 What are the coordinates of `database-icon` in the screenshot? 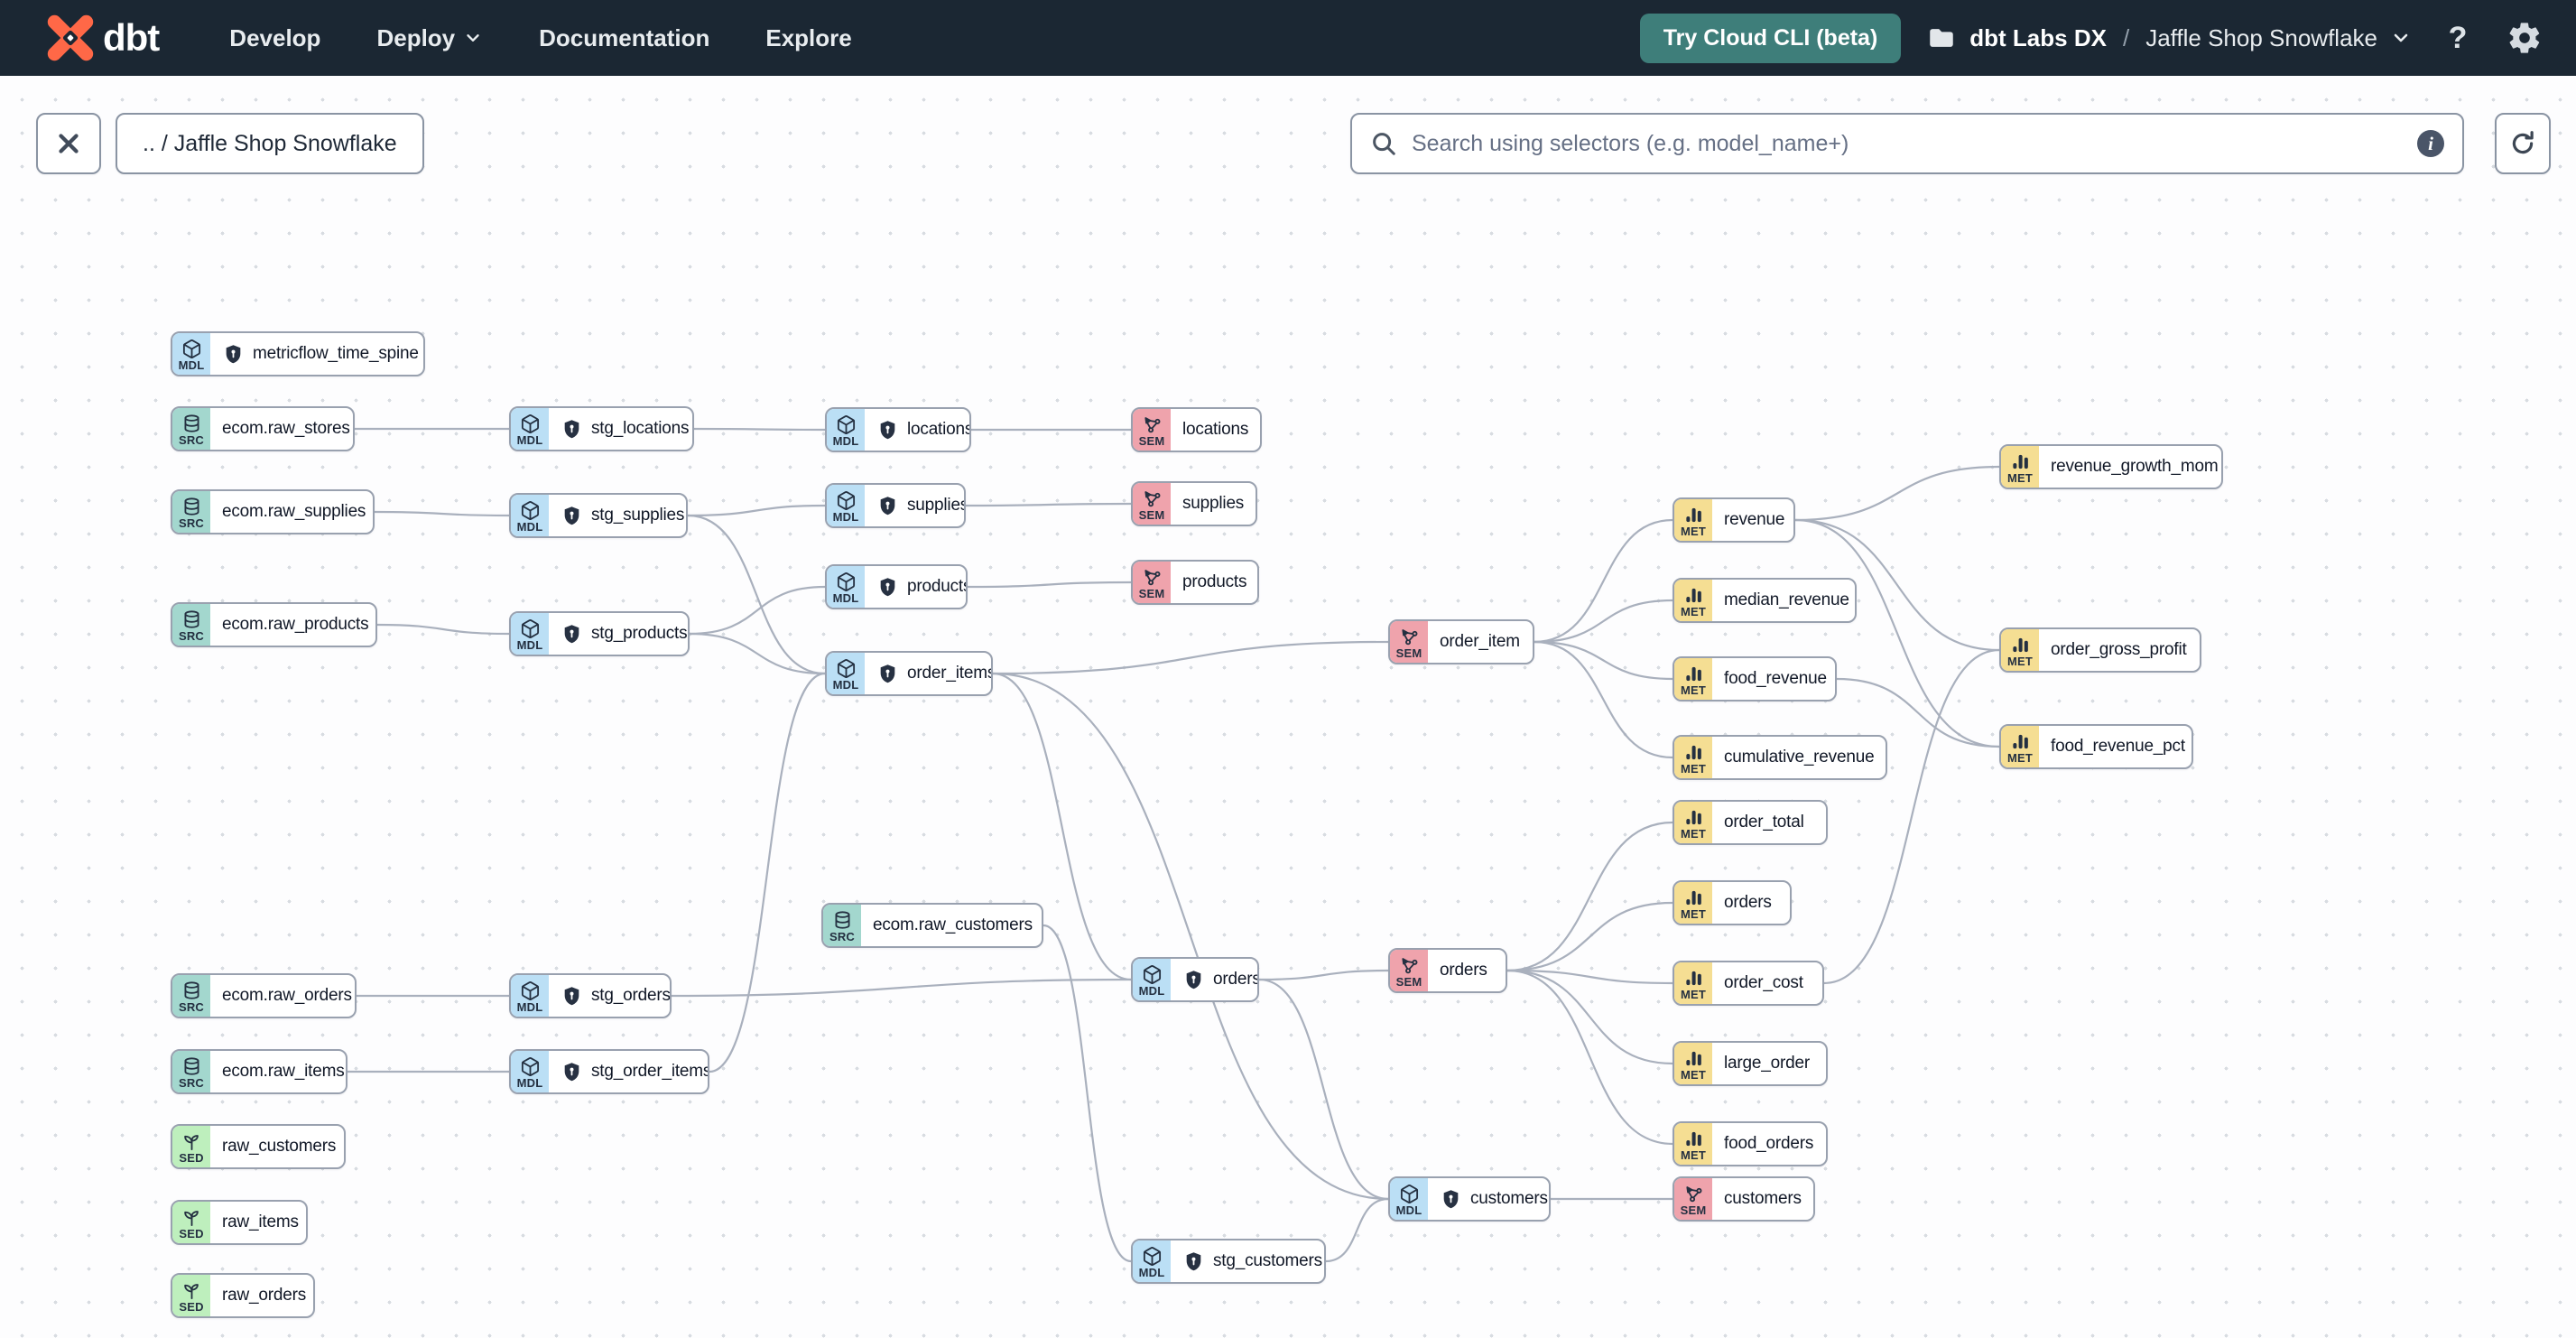 It's located at (191, 422).